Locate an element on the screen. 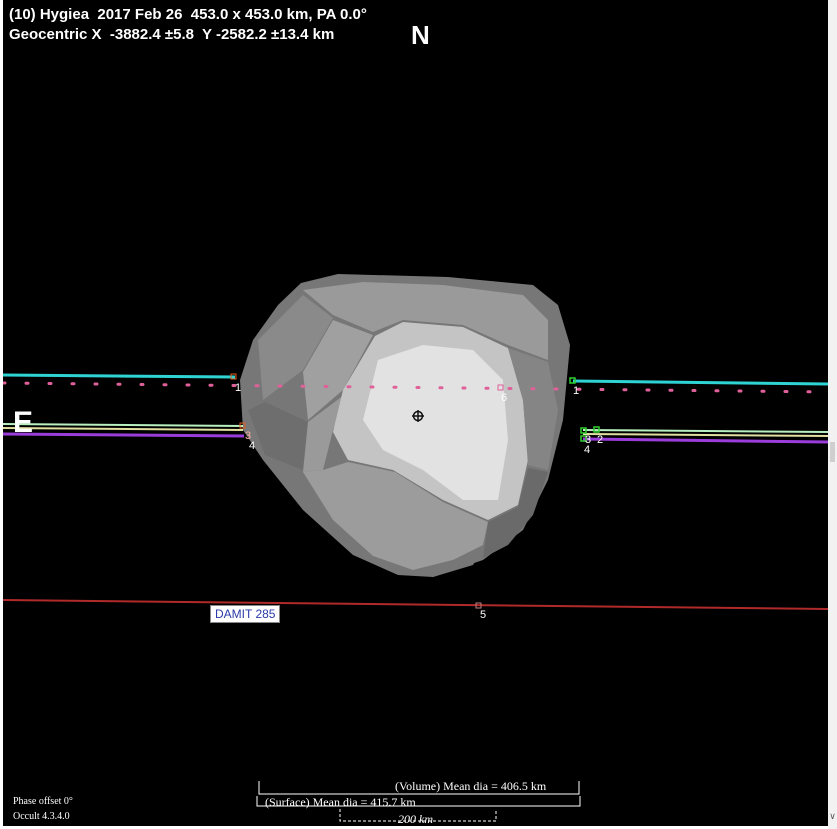 The height and width of the screenshot is (829, 837). scale-bar-label: 200 km is located at coordinates (415, 819).